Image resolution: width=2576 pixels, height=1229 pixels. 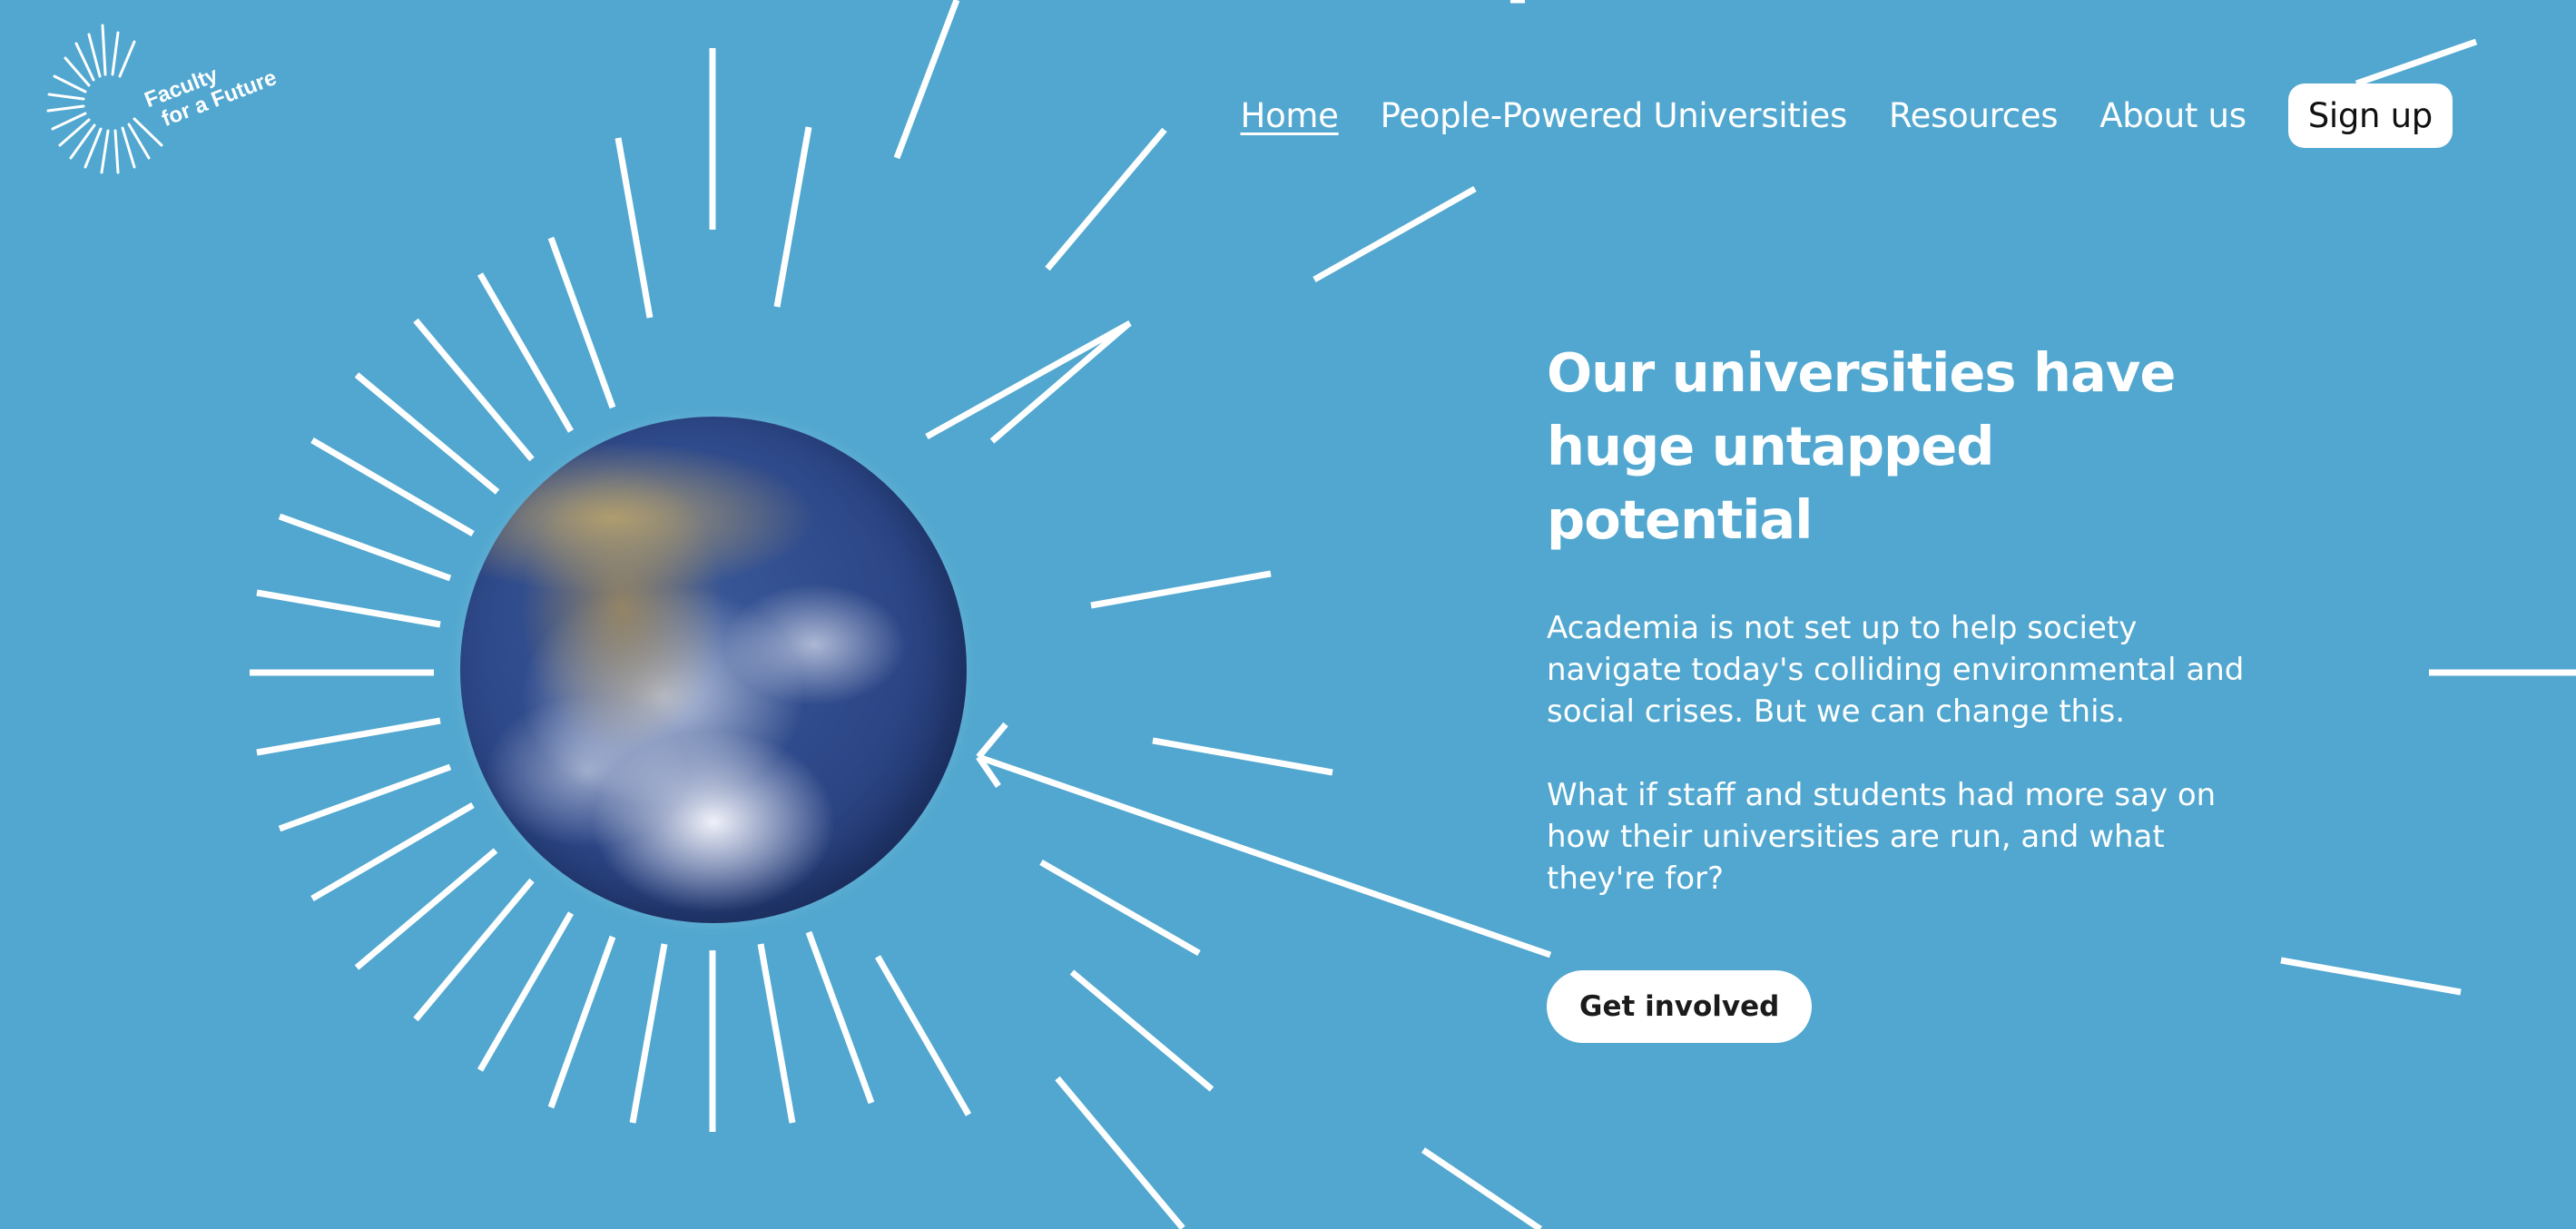 What do you see at coordinates (1974, 116) in the screenshot?
I see `nav-link-resources: Resources` at bounding box center [1974, 116].